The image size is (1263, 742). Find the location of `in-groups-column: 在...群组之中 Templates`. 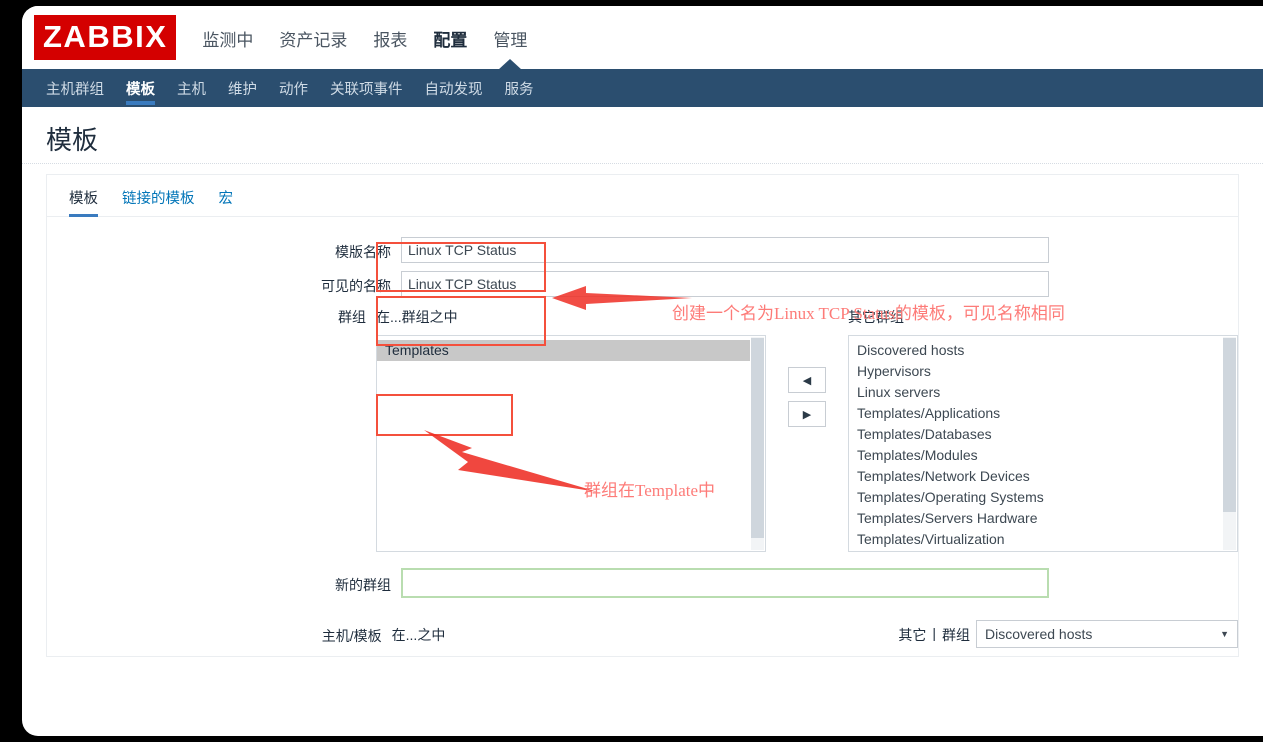

in-groups-column: 在...群组之中 Templates is located at coordinates (571, 429).